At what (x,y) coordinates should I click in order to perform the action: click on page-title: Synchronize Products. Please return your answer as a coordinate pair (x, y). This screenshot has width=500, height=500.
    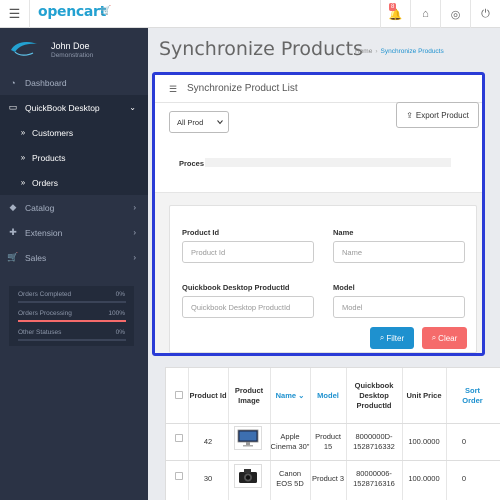
    Looking at the image, I should click on (261, 49).